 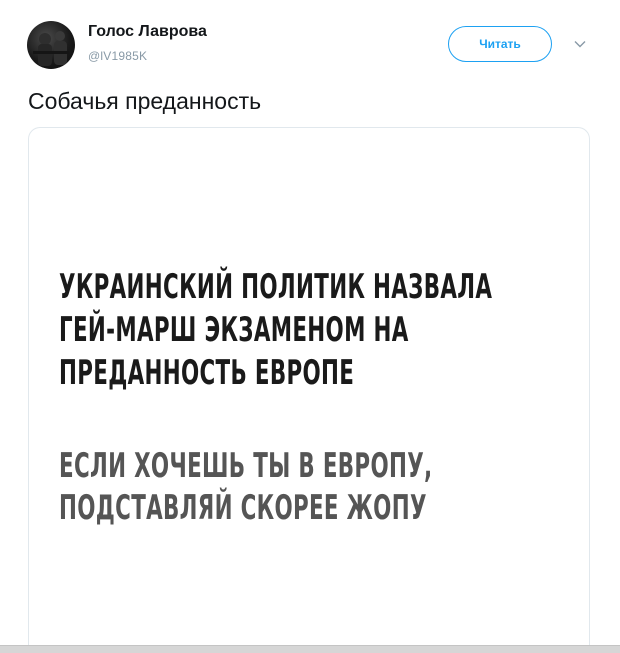 I want to click on headline-line: ГЕЙ-МАРШ ЭКЗАМЕНОМ НА, so click(x=234, y=330).